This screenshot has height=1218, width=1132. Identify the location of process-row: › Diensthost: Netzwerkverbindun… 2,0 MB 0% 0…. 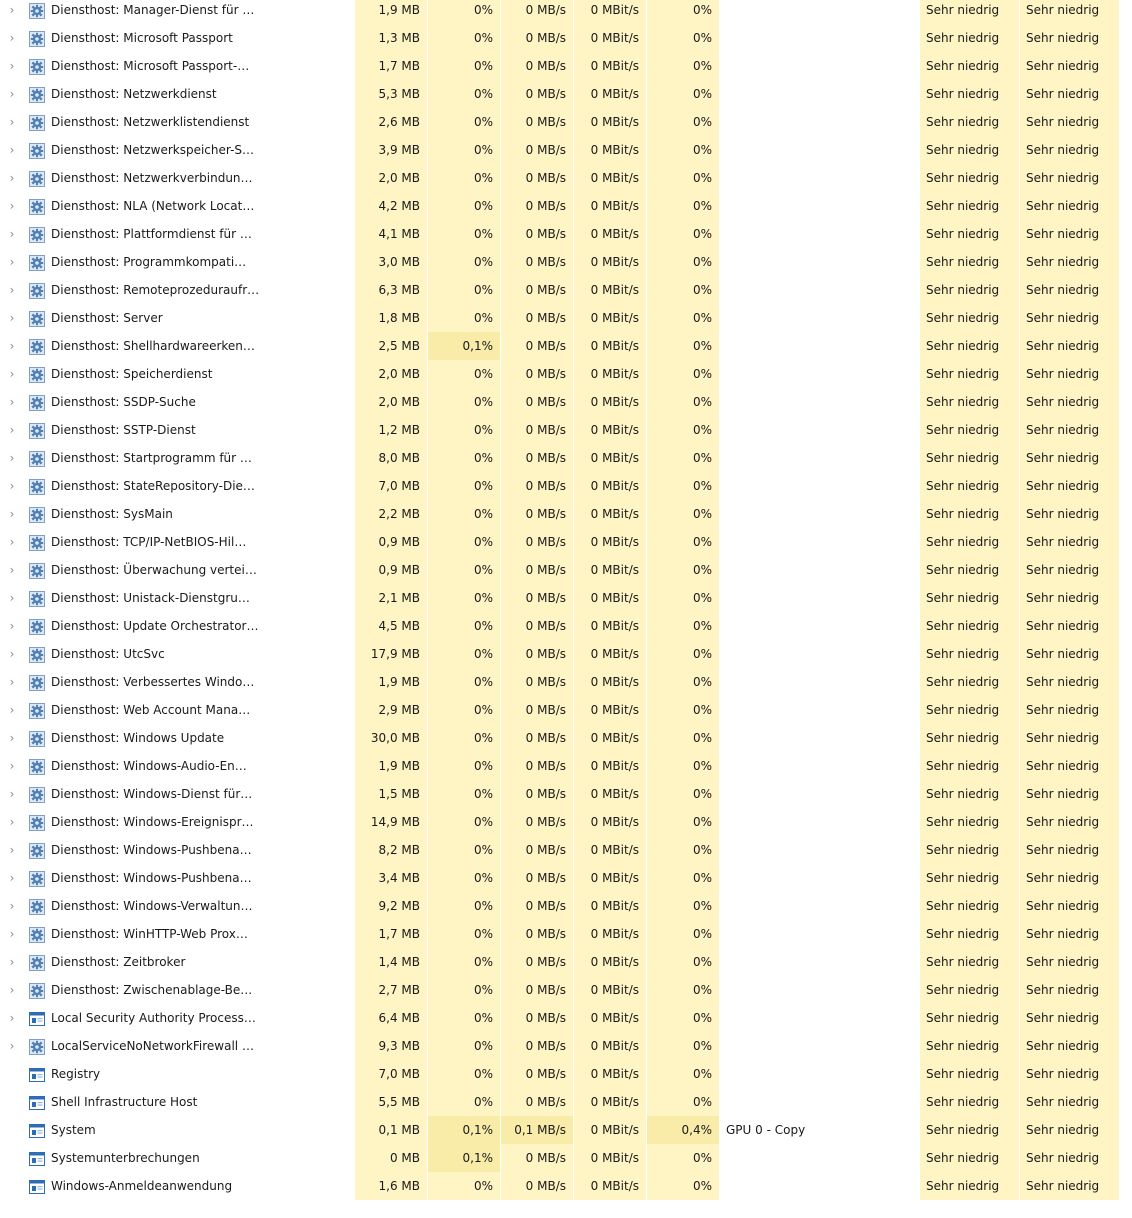
(566, 178).